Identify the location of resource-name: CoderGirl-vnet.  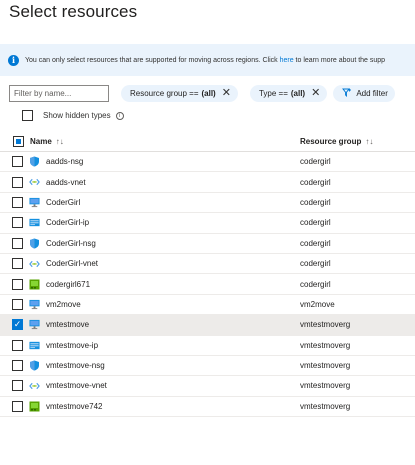
(72, 264).